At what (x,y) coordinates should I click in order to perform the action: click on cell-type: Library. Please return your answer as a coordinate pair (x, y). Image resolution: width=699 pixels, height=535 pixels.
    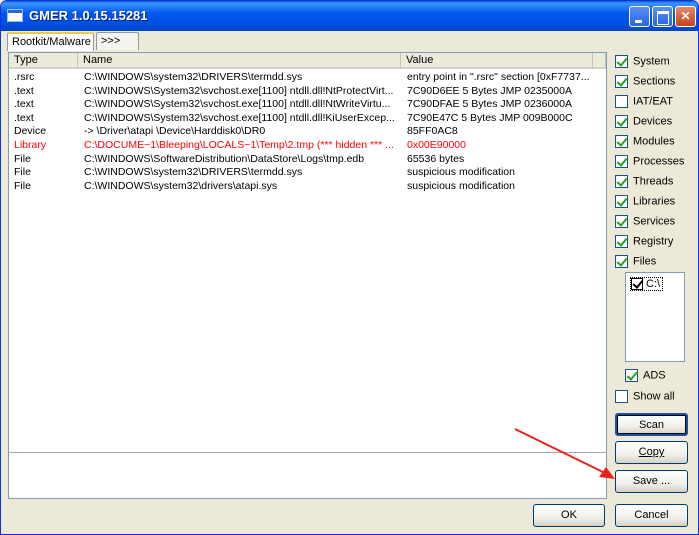
    Looking at the image, I should click on (30, 144).